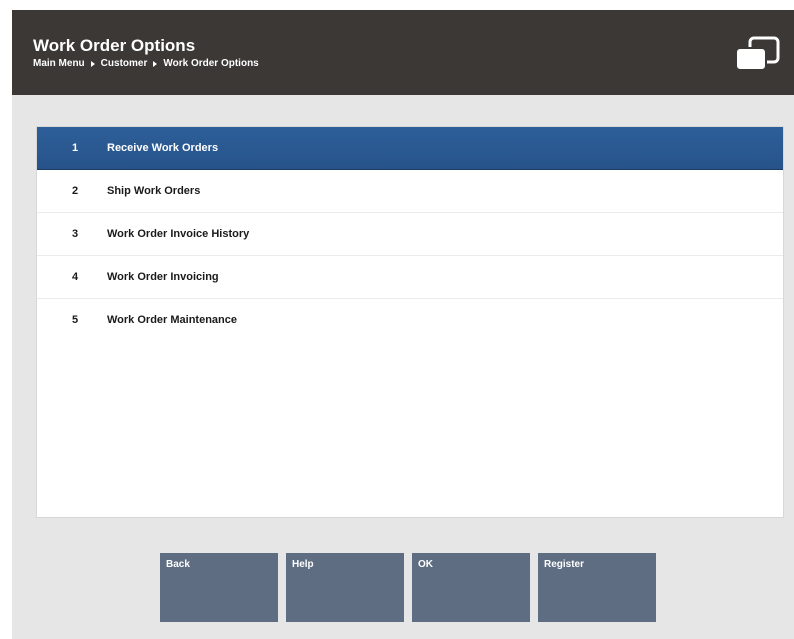  I want to click on ok-button: OK, so click(471, 587).